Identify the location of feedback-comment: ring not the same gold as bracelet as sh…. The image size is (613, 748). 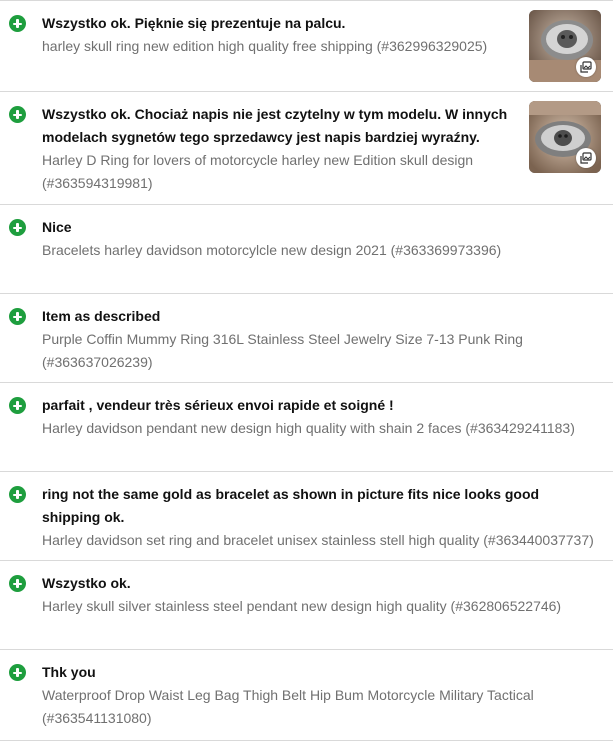
(291, 505).